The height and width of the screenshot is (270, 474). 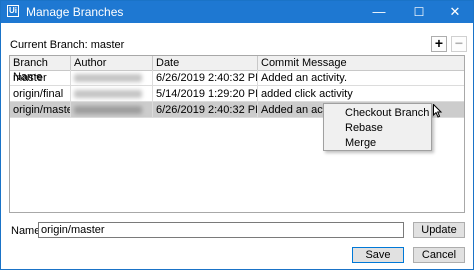 I want to click on branch-name-cell: origin/master, so click(x=40, y=110).